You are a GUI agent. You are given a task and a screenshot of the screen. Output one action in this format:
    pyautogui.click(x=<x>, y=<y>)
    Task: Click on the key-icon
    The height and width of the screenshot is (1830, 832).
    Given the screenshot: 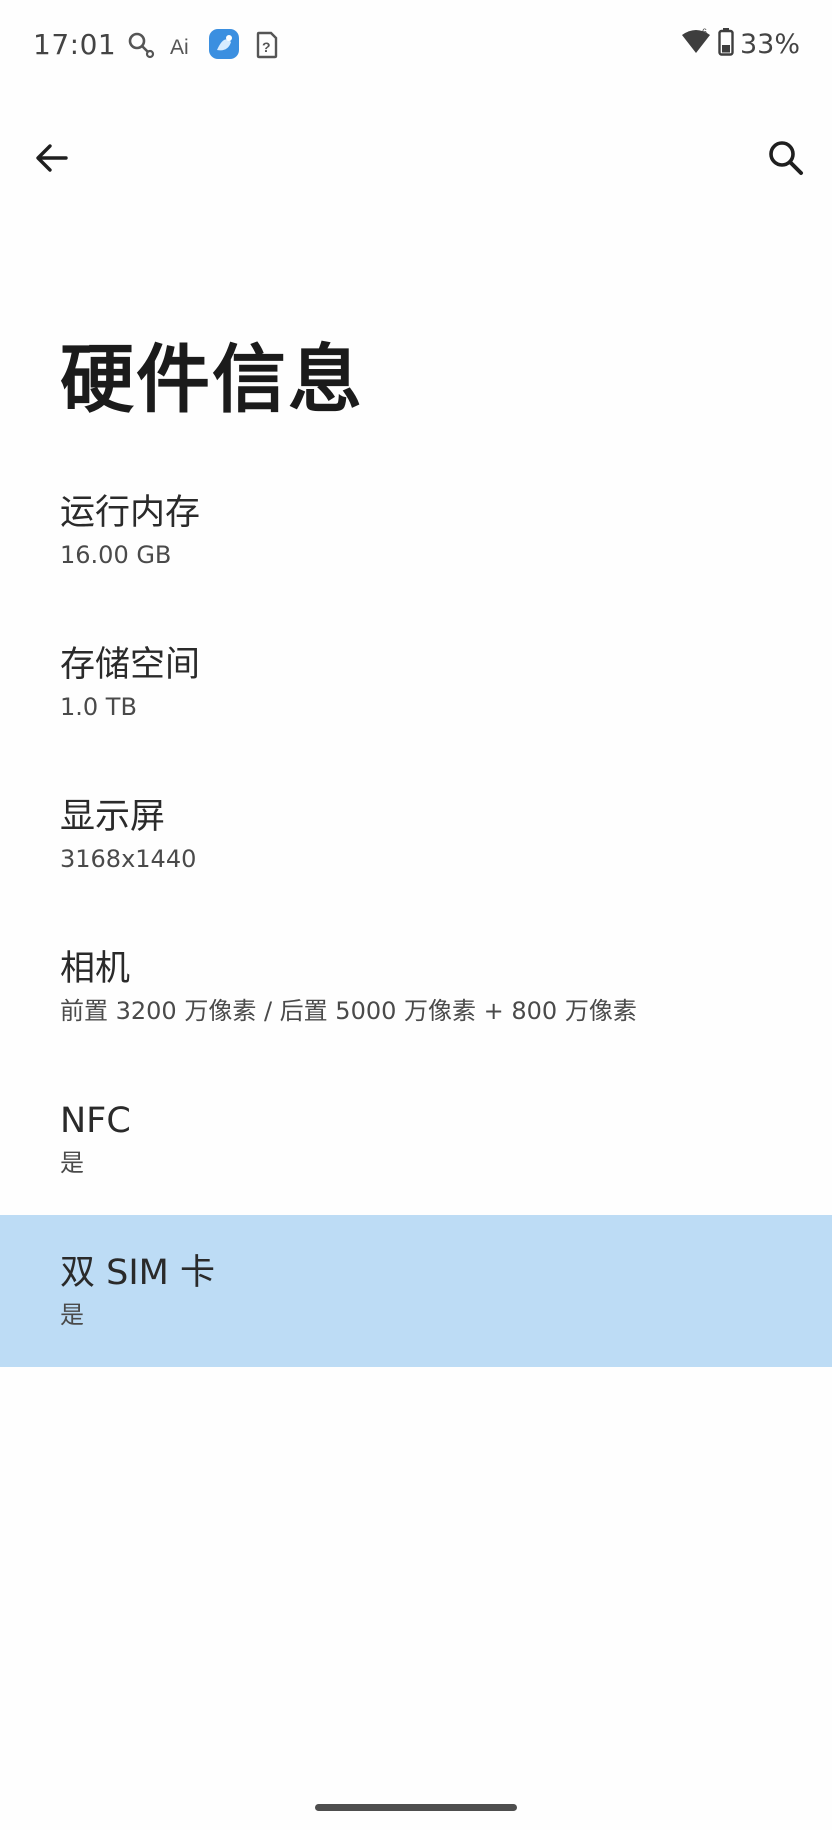 What is the action you would take?
    pyautogui.click(x=141, y=45)
    